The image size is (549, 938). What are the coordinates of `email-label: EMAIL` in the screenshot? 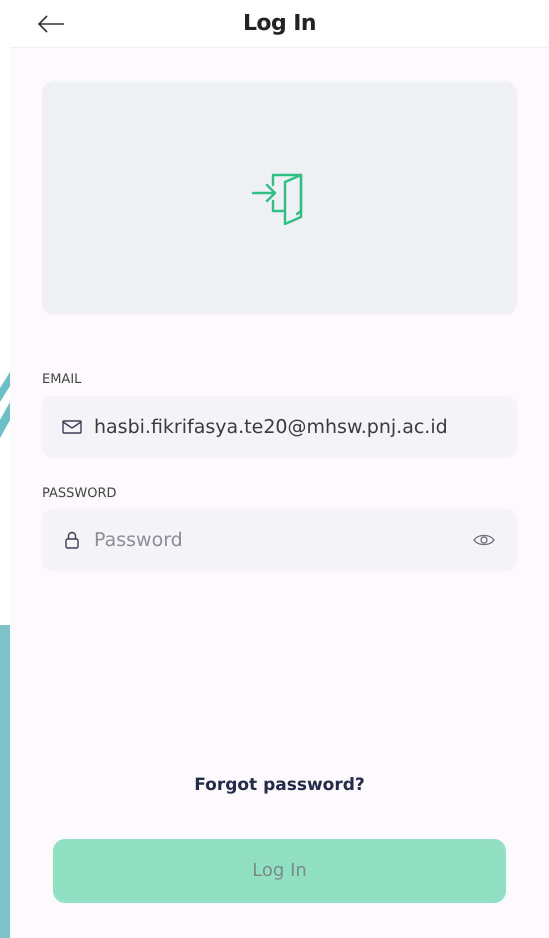 It's located at (62, 380).